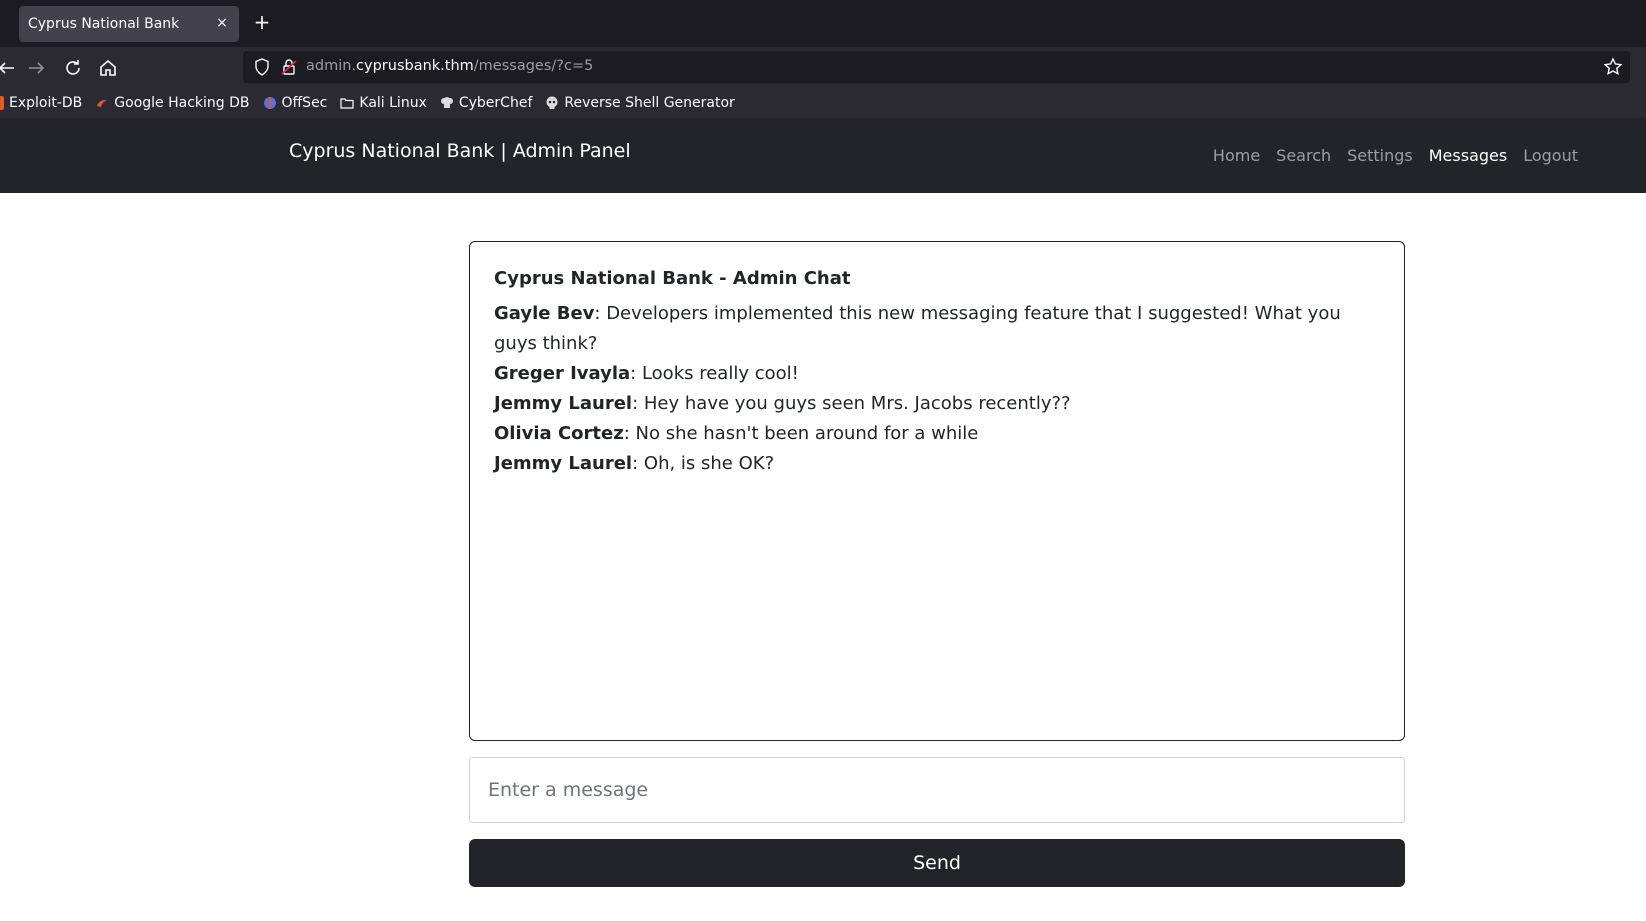  Describe the element at coordinates (108, 68) in the screenshot. I see `home-icon` at that location.